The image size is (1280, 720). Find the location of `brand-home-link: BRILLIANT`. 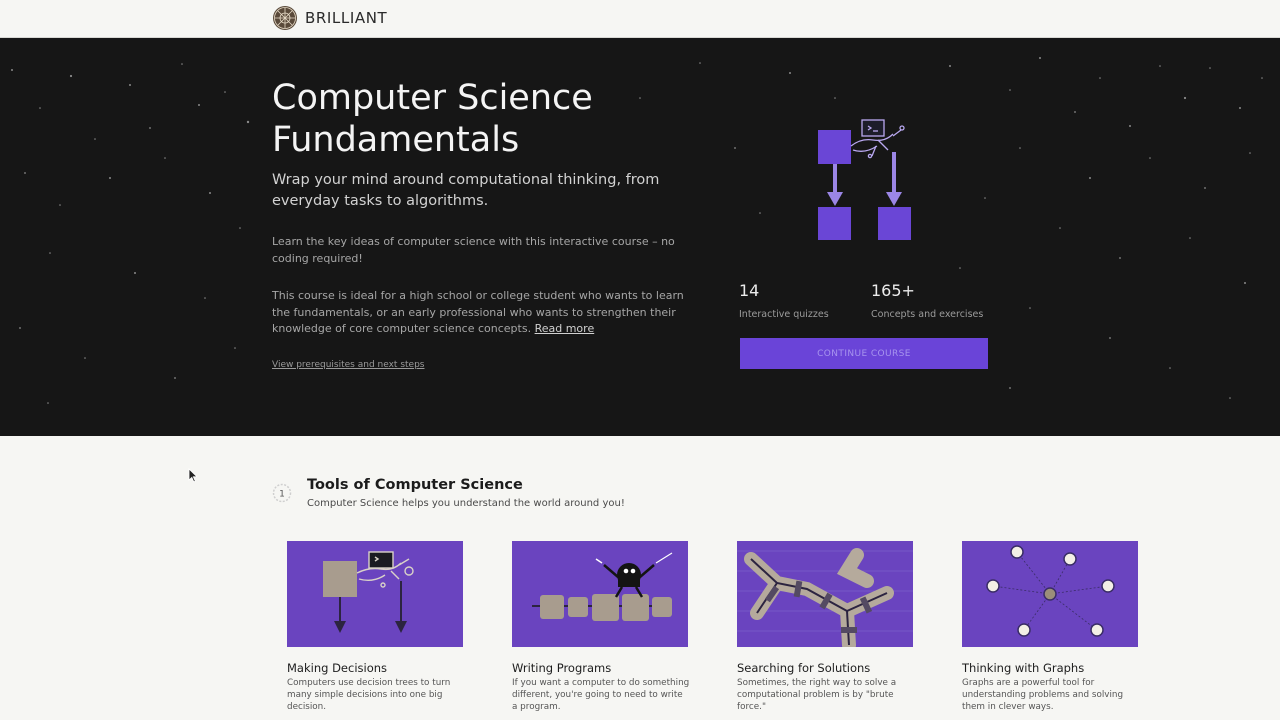

brand-home-link: BRILLIANT is located at coordinates (329, 18).